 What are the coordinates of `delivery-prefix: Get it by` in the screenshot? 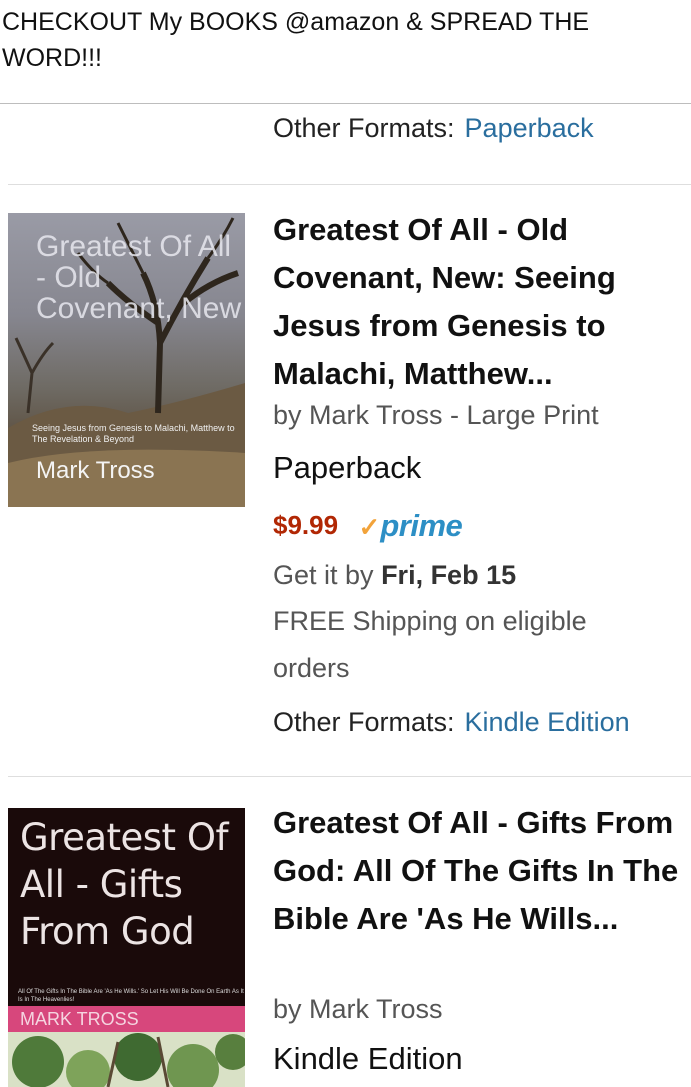 It's located at (323, 575).